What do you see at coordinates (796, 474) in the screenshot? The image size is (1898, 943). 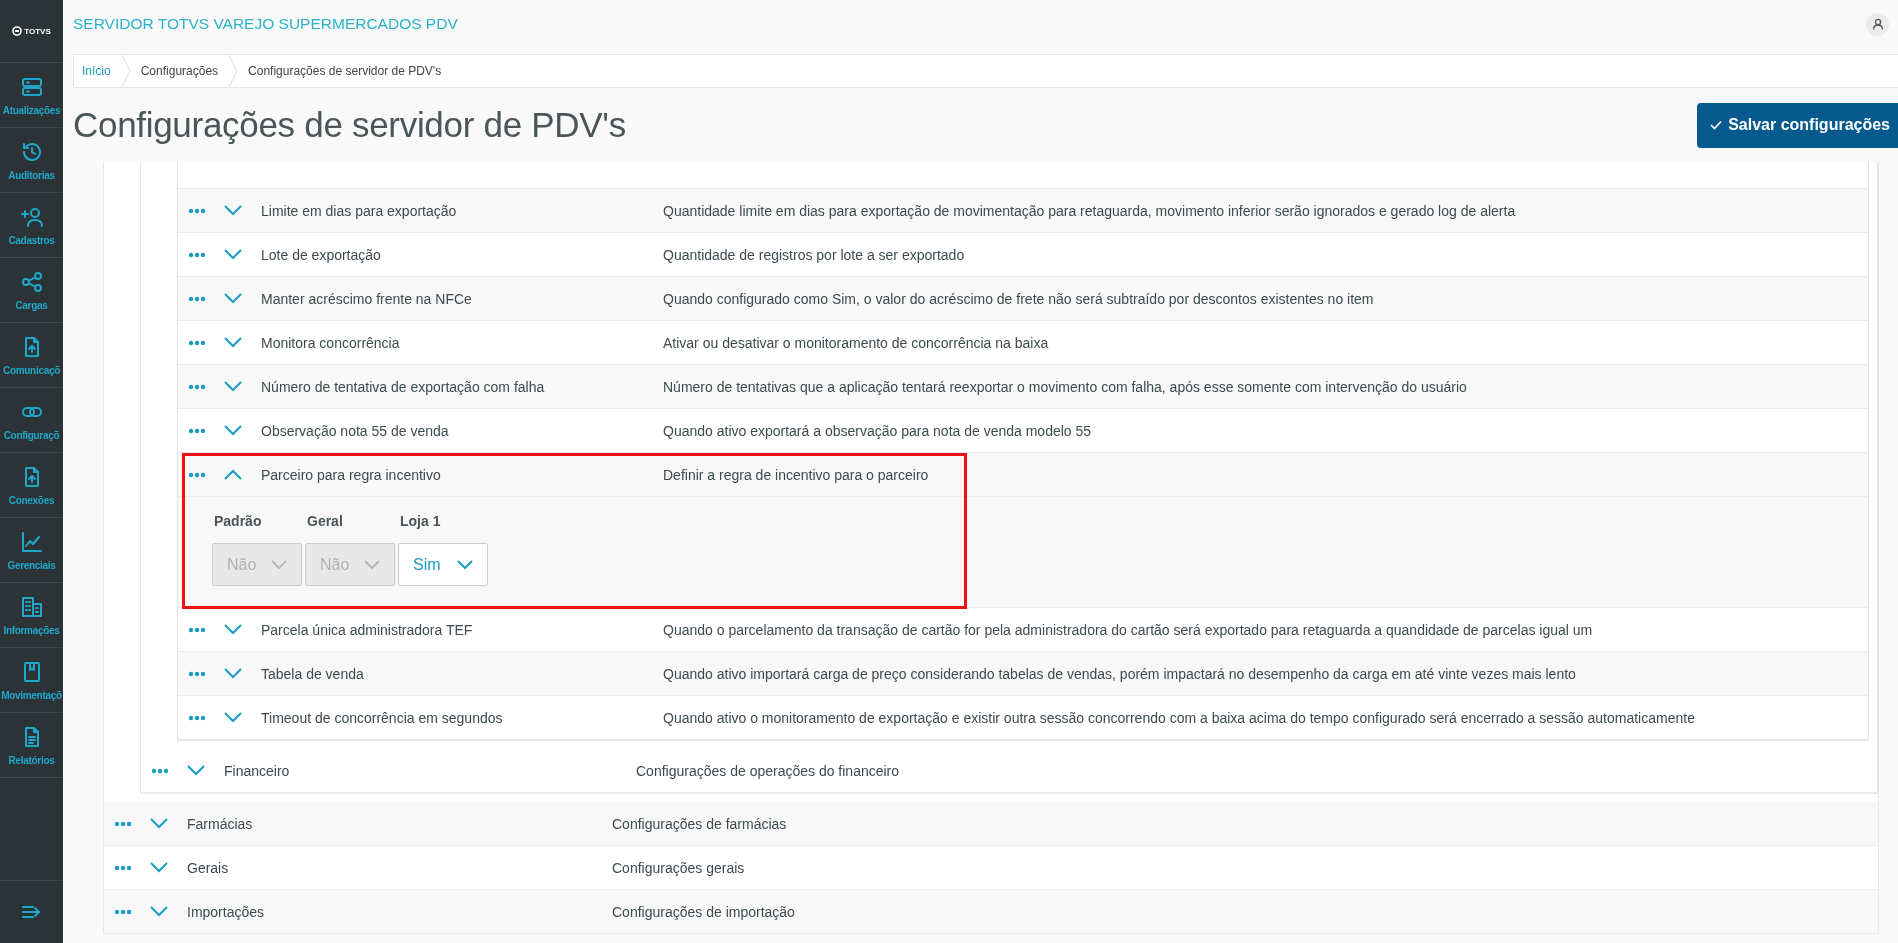 I see `setting-description: Definir a regra de incentivo para o parceiro` at bounding box center [796, 474].